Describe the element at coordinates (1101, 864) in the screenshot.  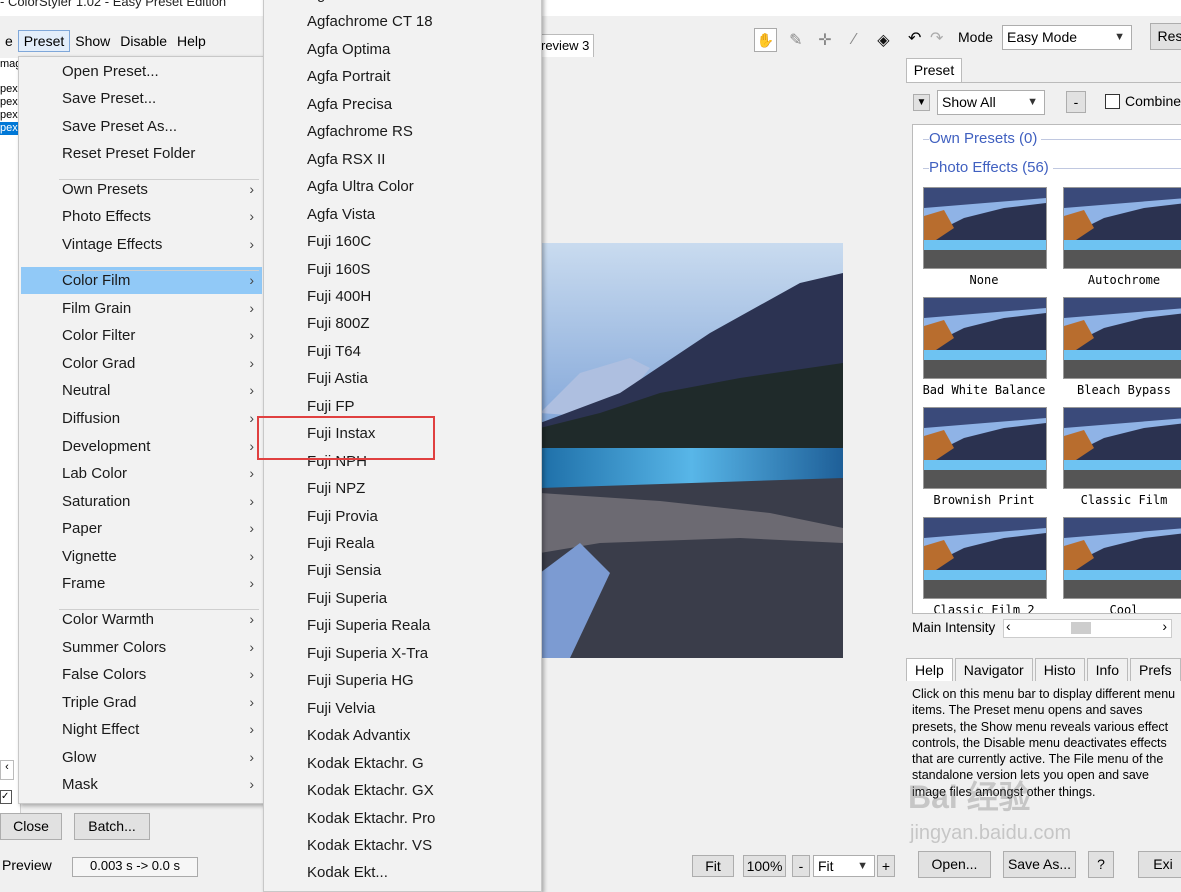
I see `help-button: ?` at that location.